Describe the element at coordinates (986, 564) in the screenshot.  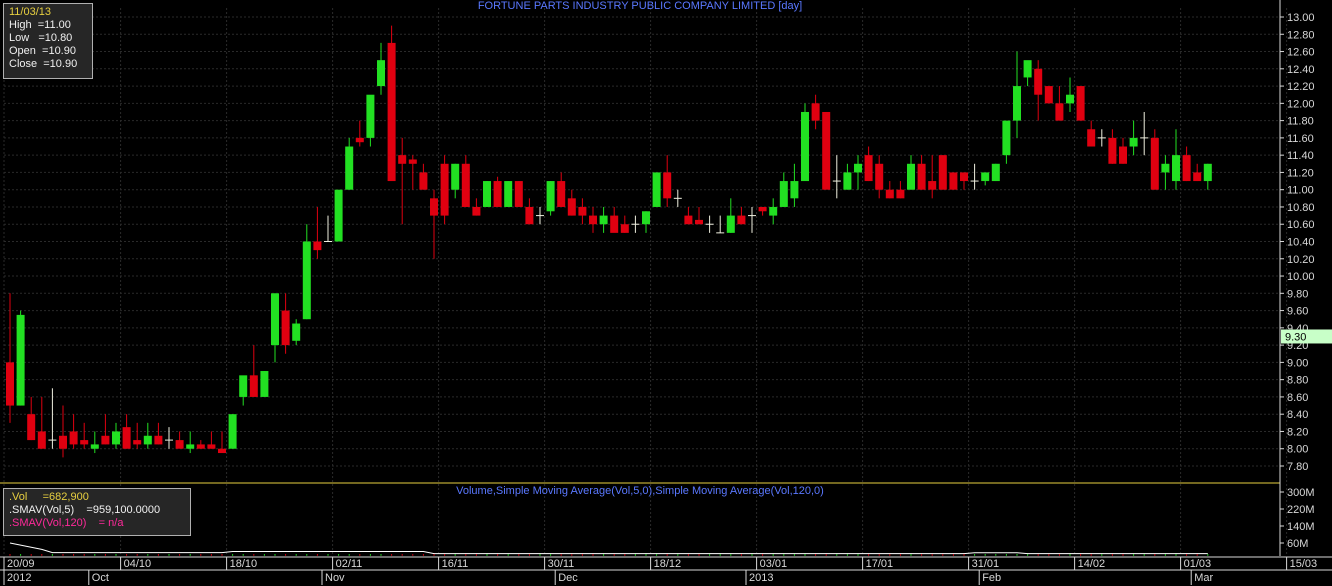
I see `x-tick-label: 31/01` at that location.